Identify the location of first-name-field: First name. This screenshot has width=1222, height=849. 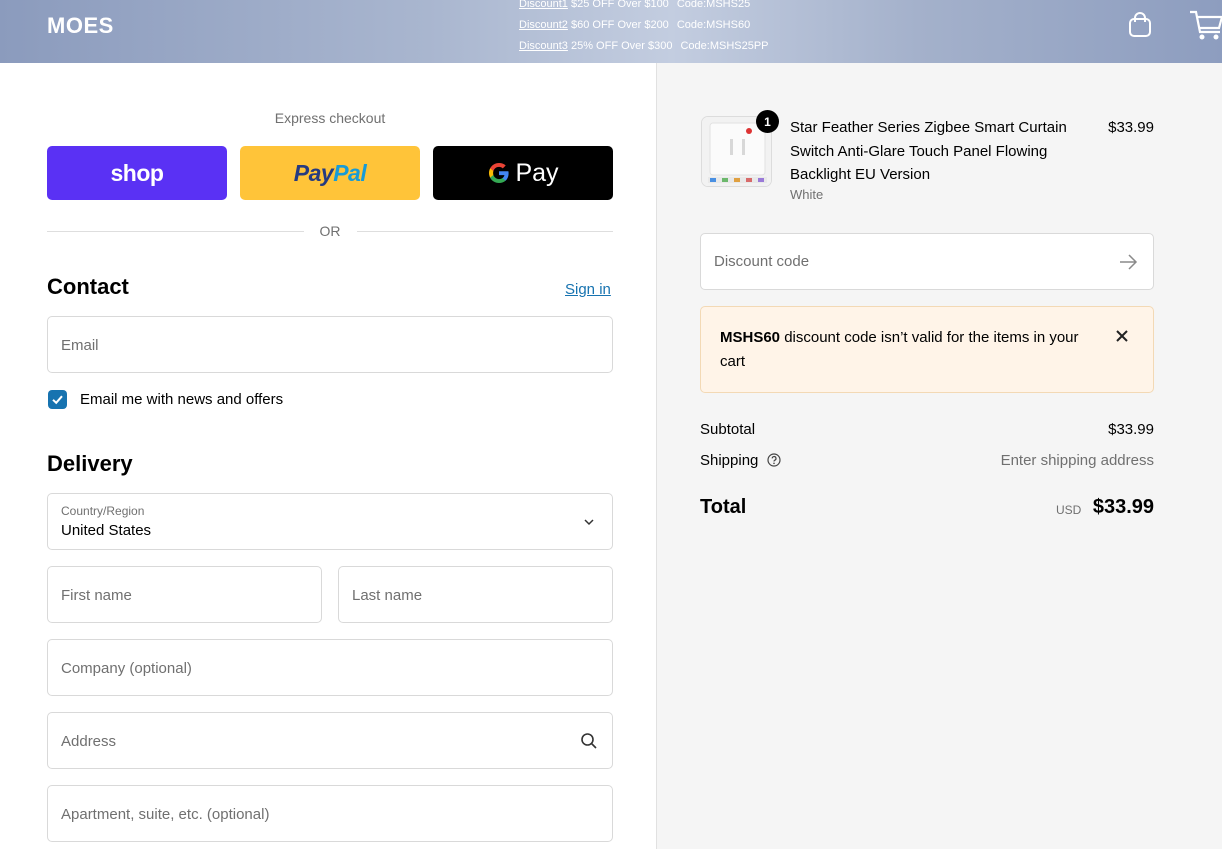
(184, 594).